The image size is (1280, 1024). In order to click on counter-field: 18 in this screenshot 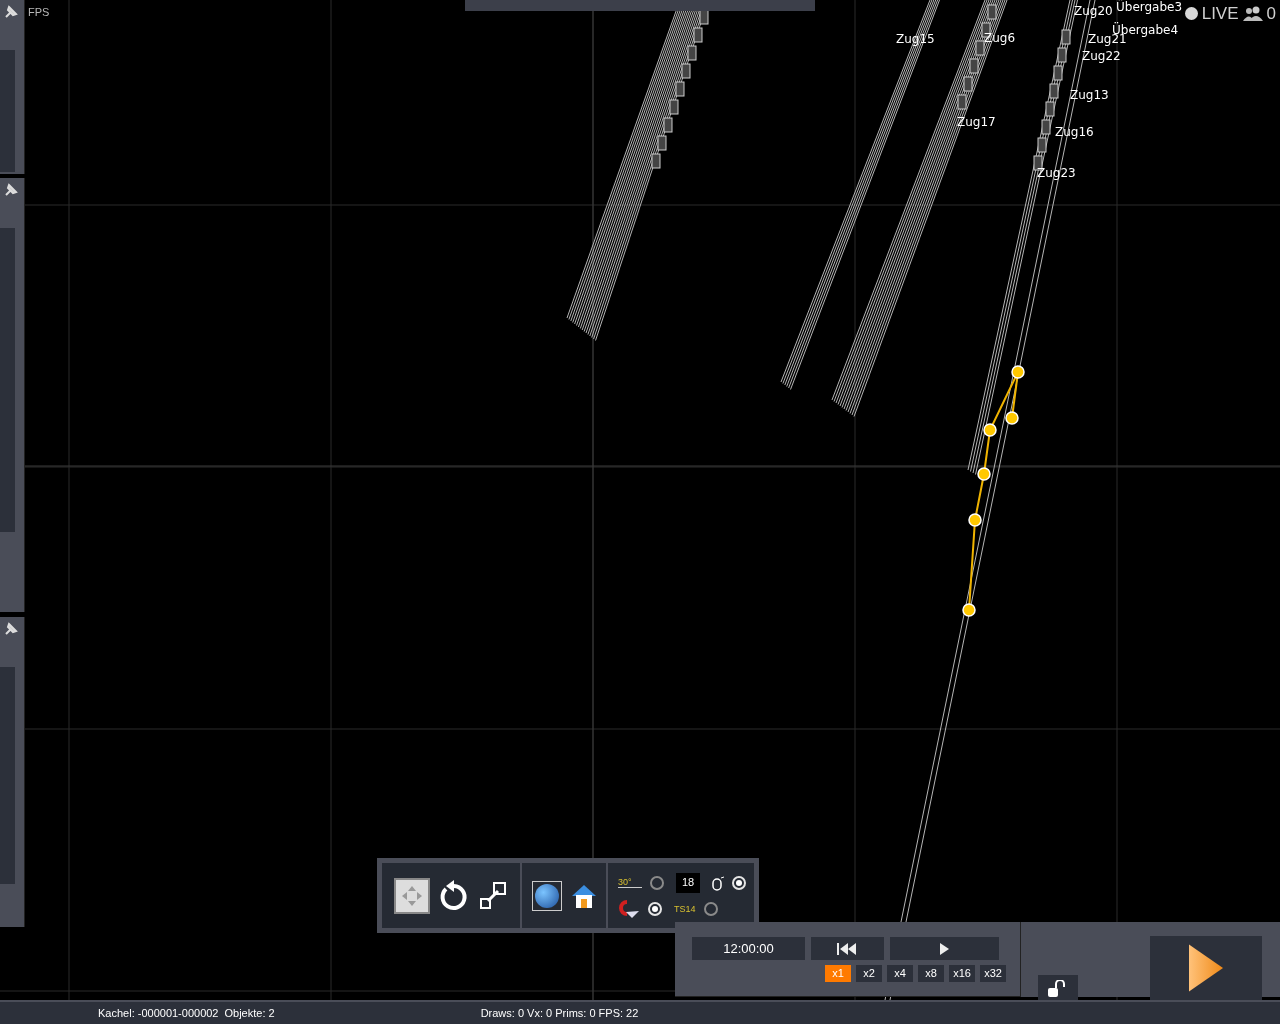, I will do `click(688, 882)`.